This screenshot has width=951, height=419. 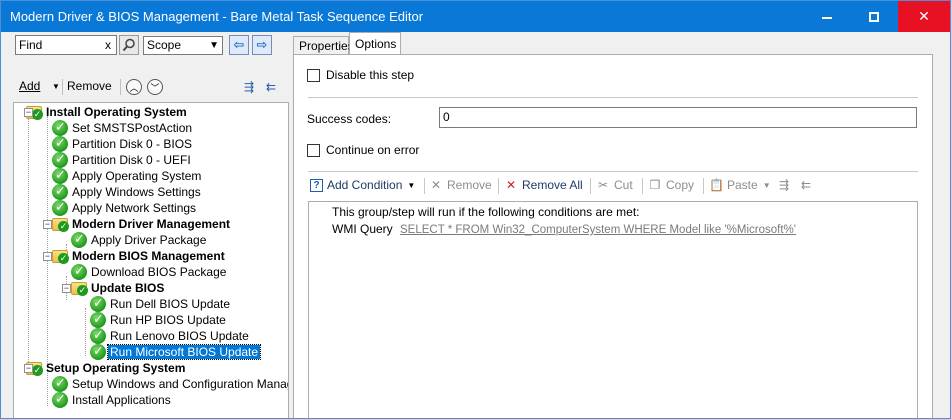 I want to click on maximize-button, so click(x=874, y=16).